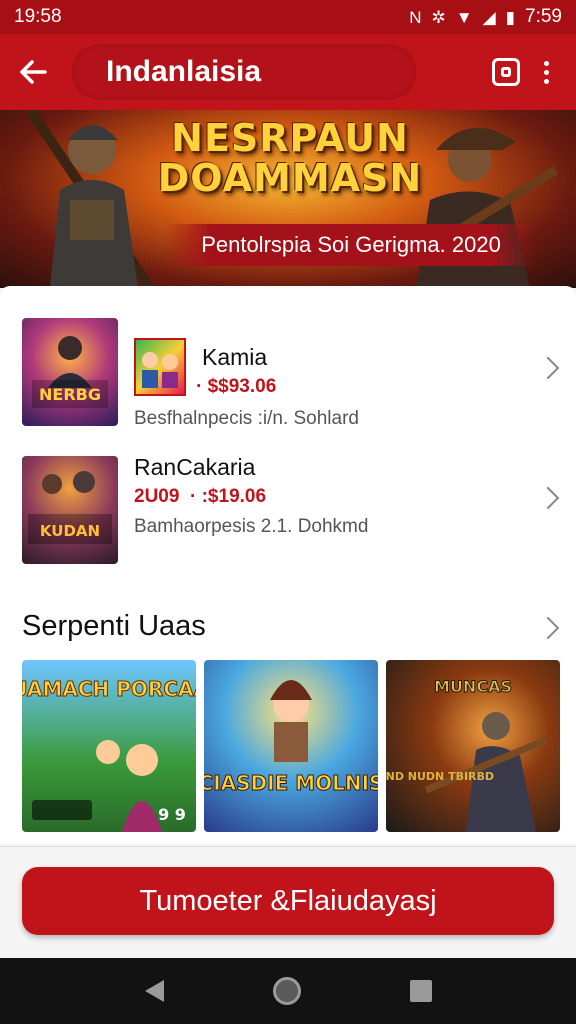  What do you see at coordinates (546, 72) in the screenshot?
I see `more-vert-icon` at bounding box center [546, 72].